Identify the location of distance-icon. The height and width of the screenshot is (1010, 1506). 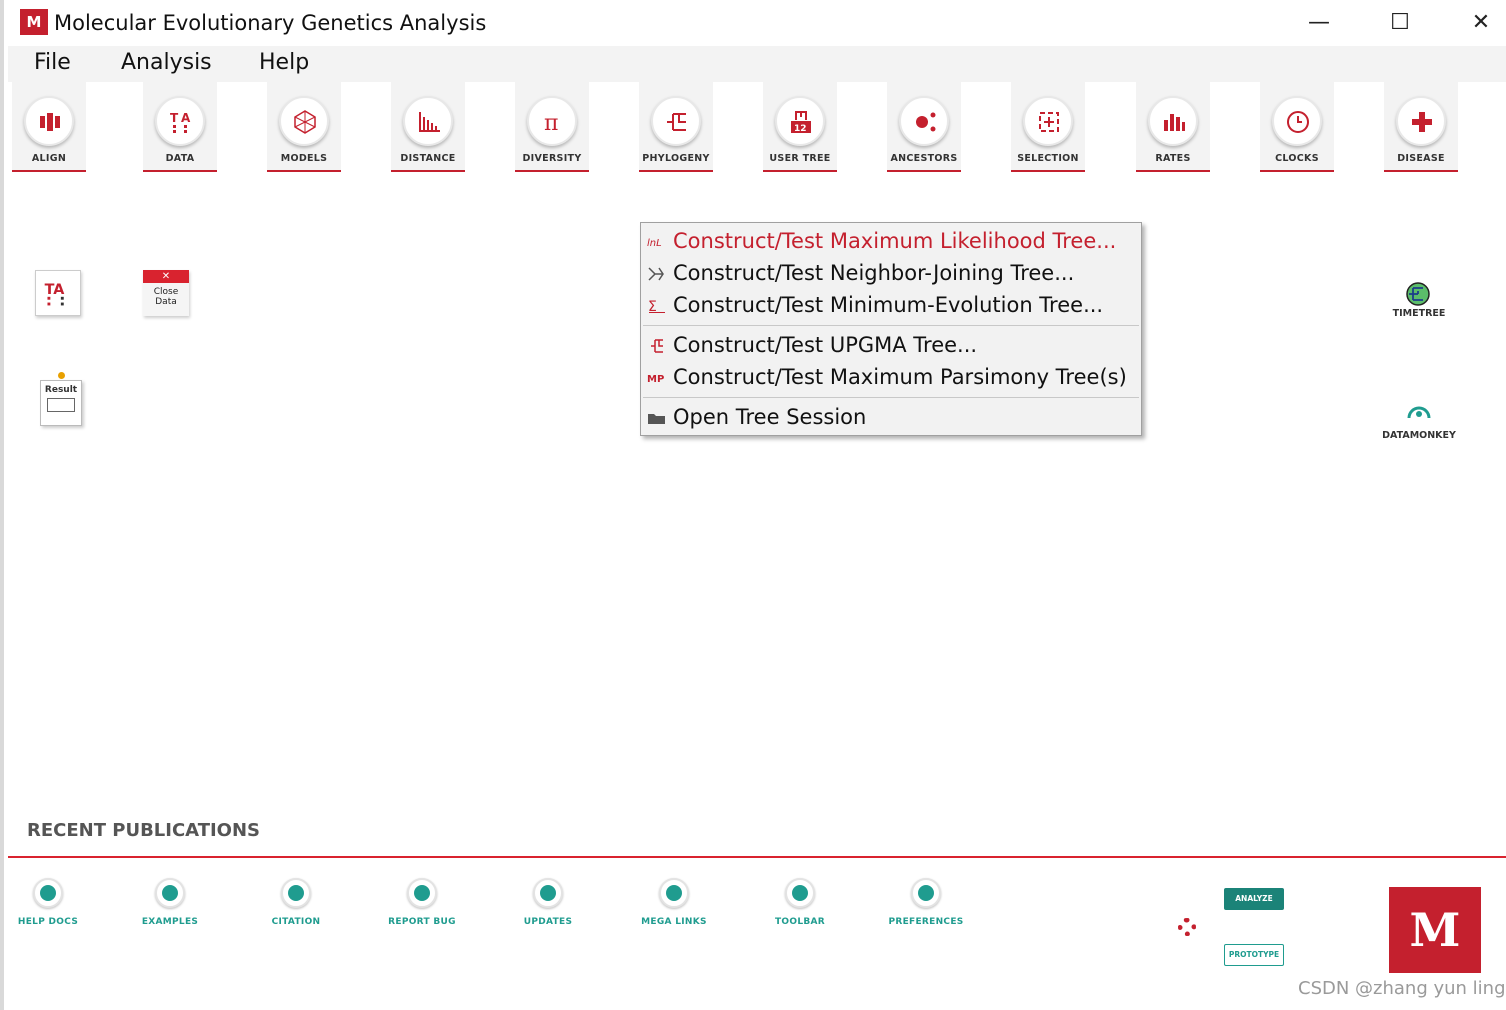
(428, 121).